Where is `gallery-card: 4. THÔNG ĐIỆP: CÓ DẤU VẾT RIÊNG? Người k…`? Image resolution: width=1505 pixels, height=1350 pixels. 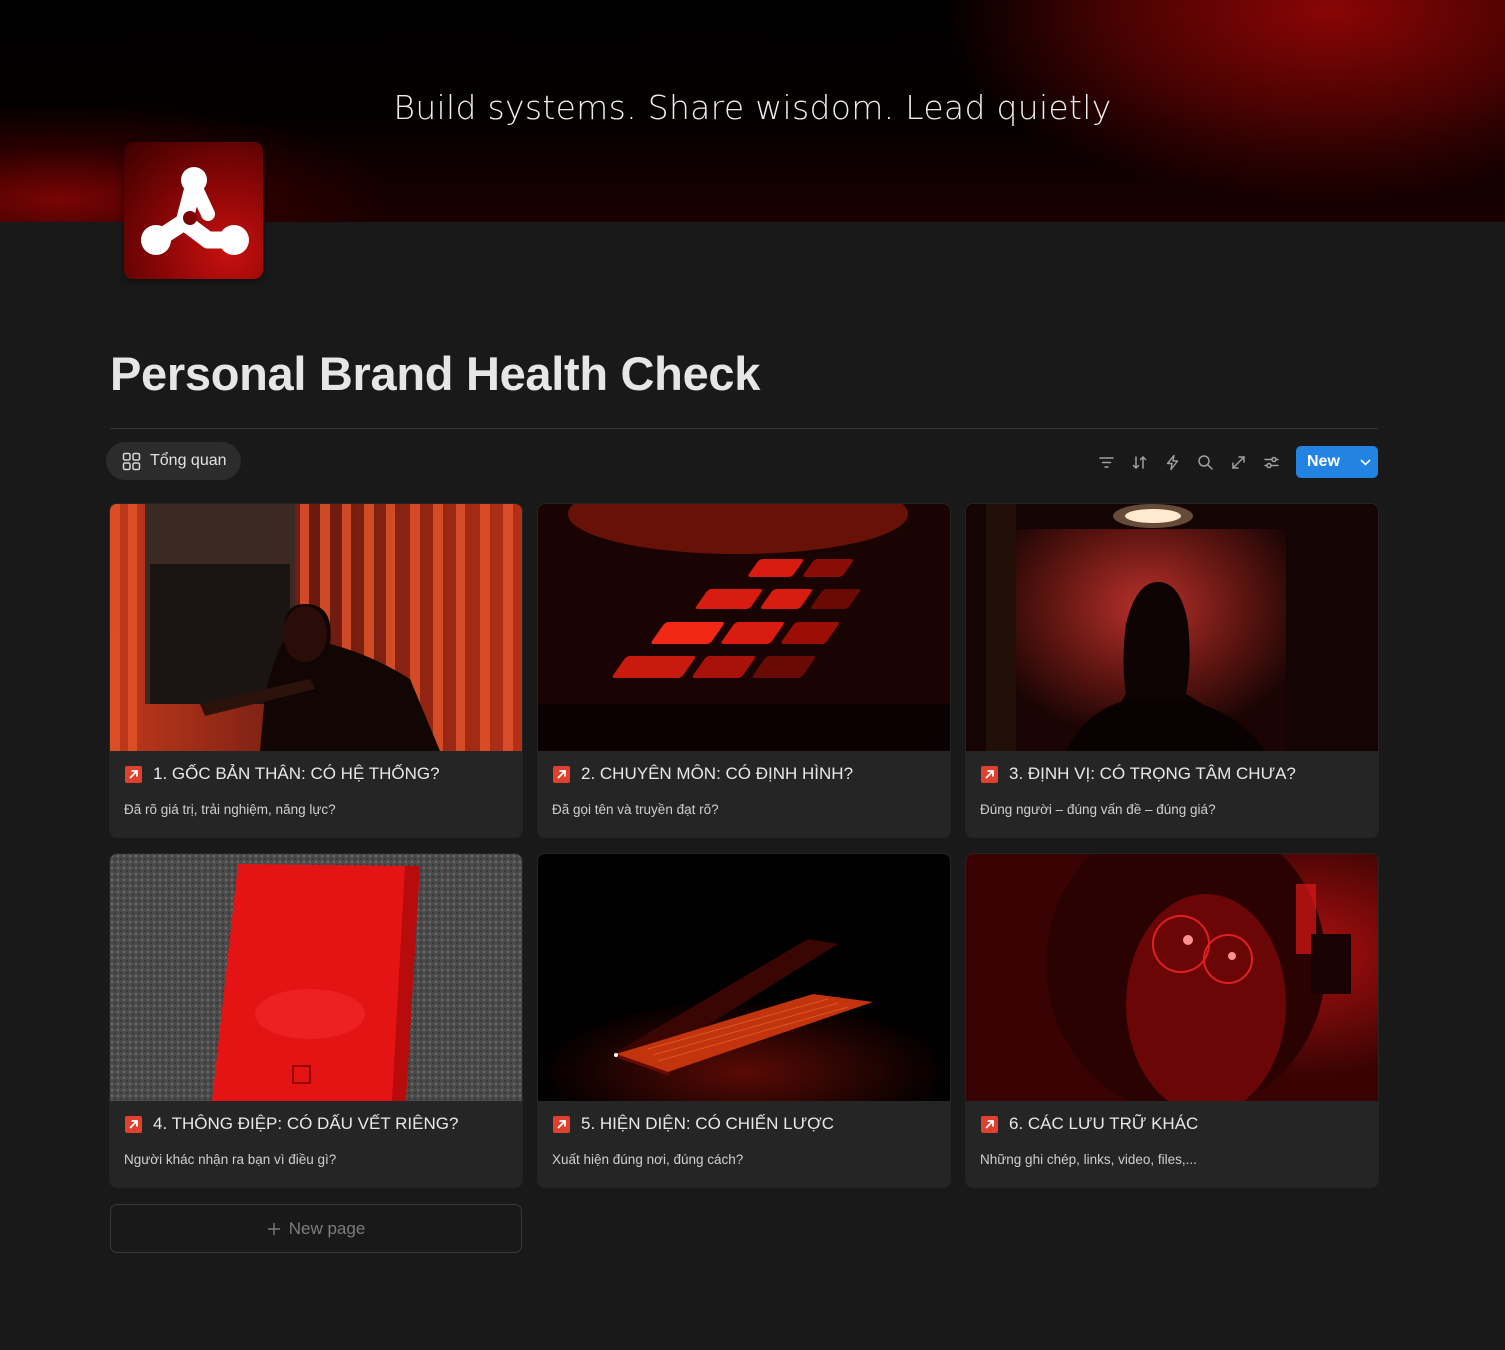
gallery-card: 4. THÔNG ĐIỆP: CÓ DẤU VẾT RIÊNG? Người k… is located at coordinates (316, 1020).